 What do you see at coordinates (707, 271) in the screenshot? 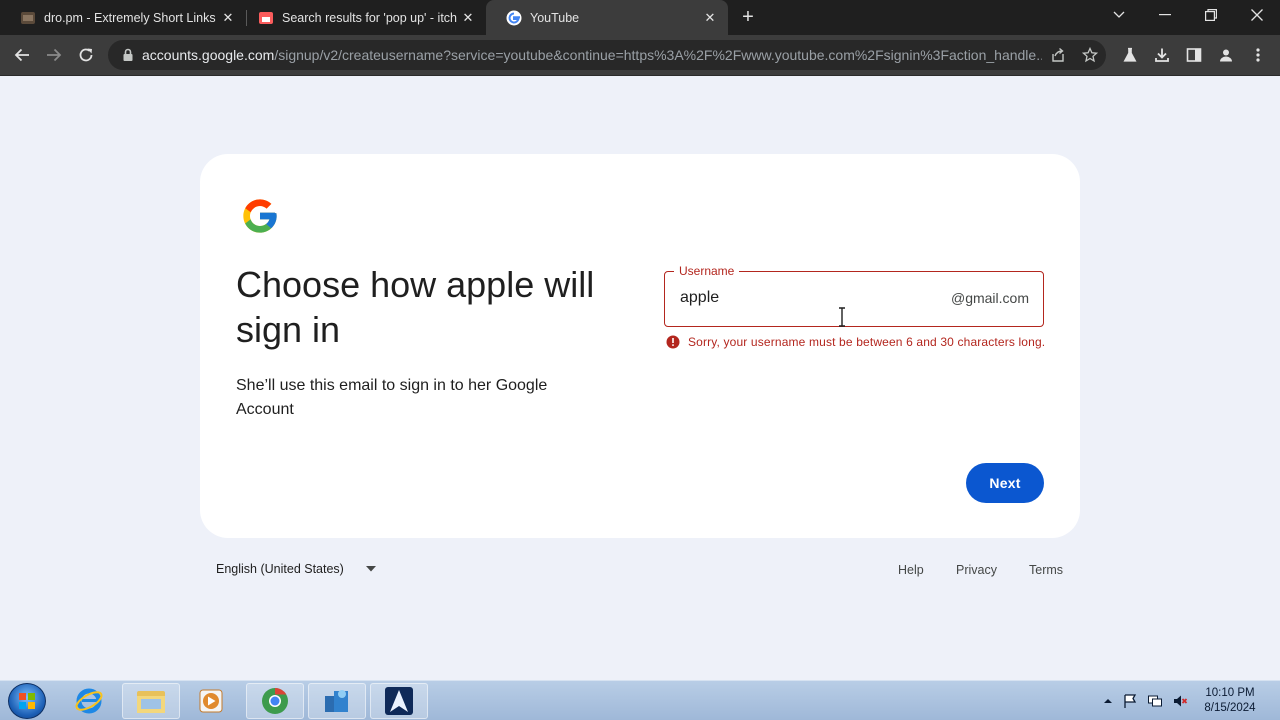
I see `username-label: Username` at bounding box center [707, 271].